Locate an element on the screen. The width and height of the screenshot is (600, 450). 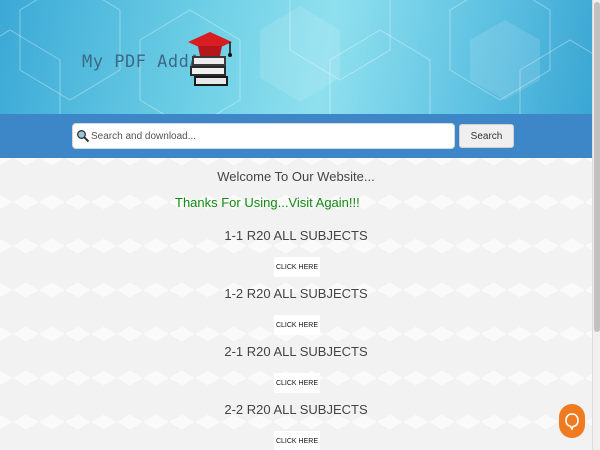
click-here-button-2-2: CLICK HERE is located at coordinates (297, 440).